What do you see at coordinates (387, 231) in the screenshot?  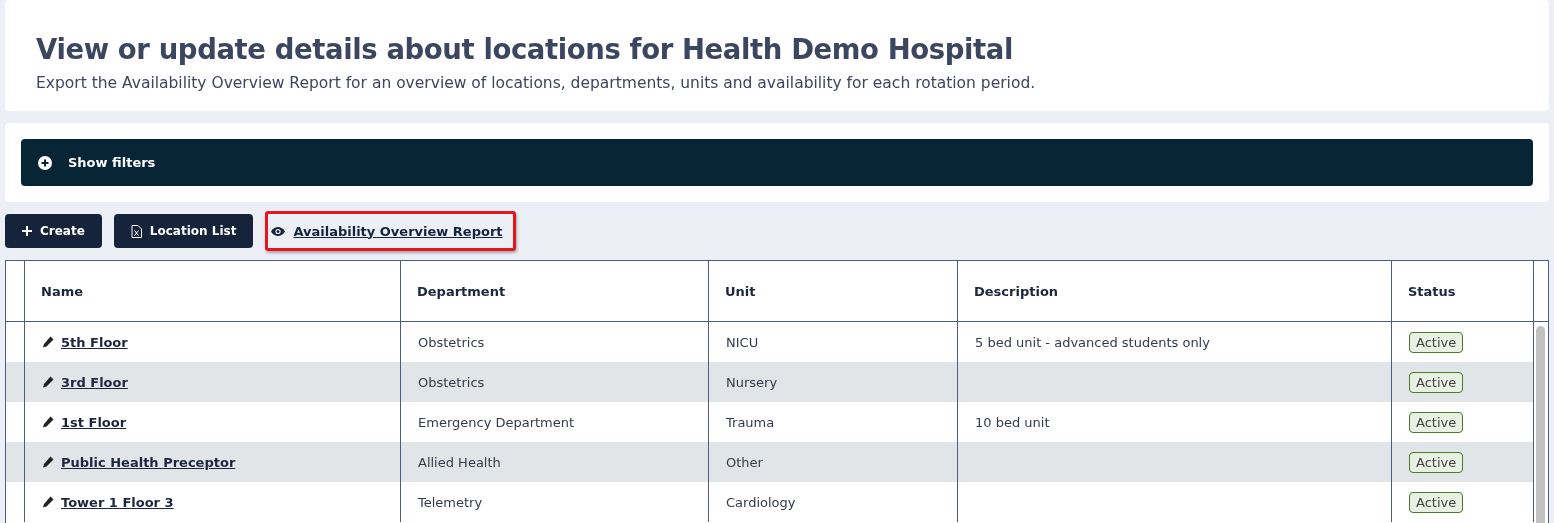 I see `report-link: Availability Overview Report` at bounding box center [387, 231].